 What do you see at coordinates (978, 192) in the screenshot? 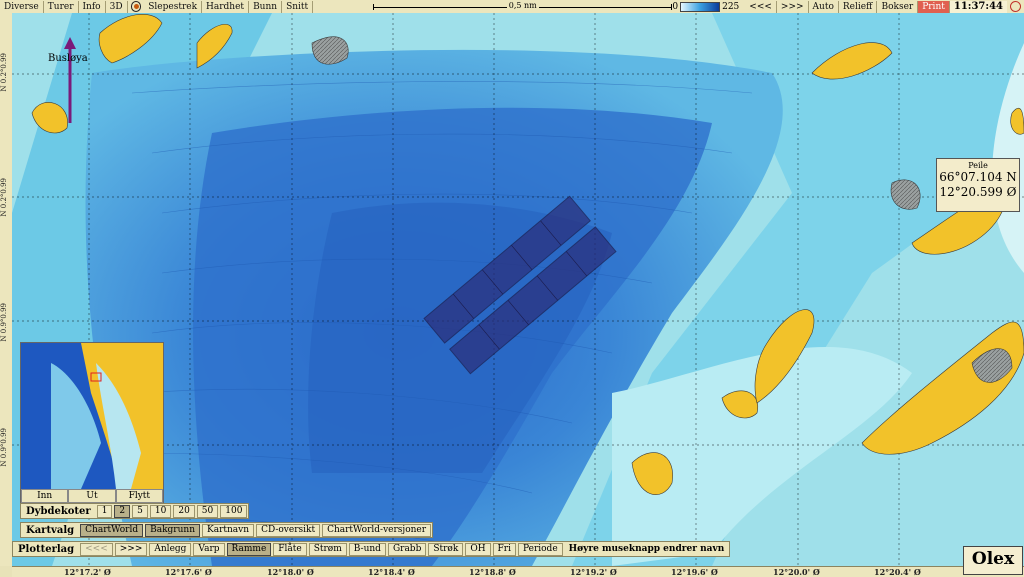
I see `bearing-lon: 12°20.599 Ø` at bounding box center [978, 192].